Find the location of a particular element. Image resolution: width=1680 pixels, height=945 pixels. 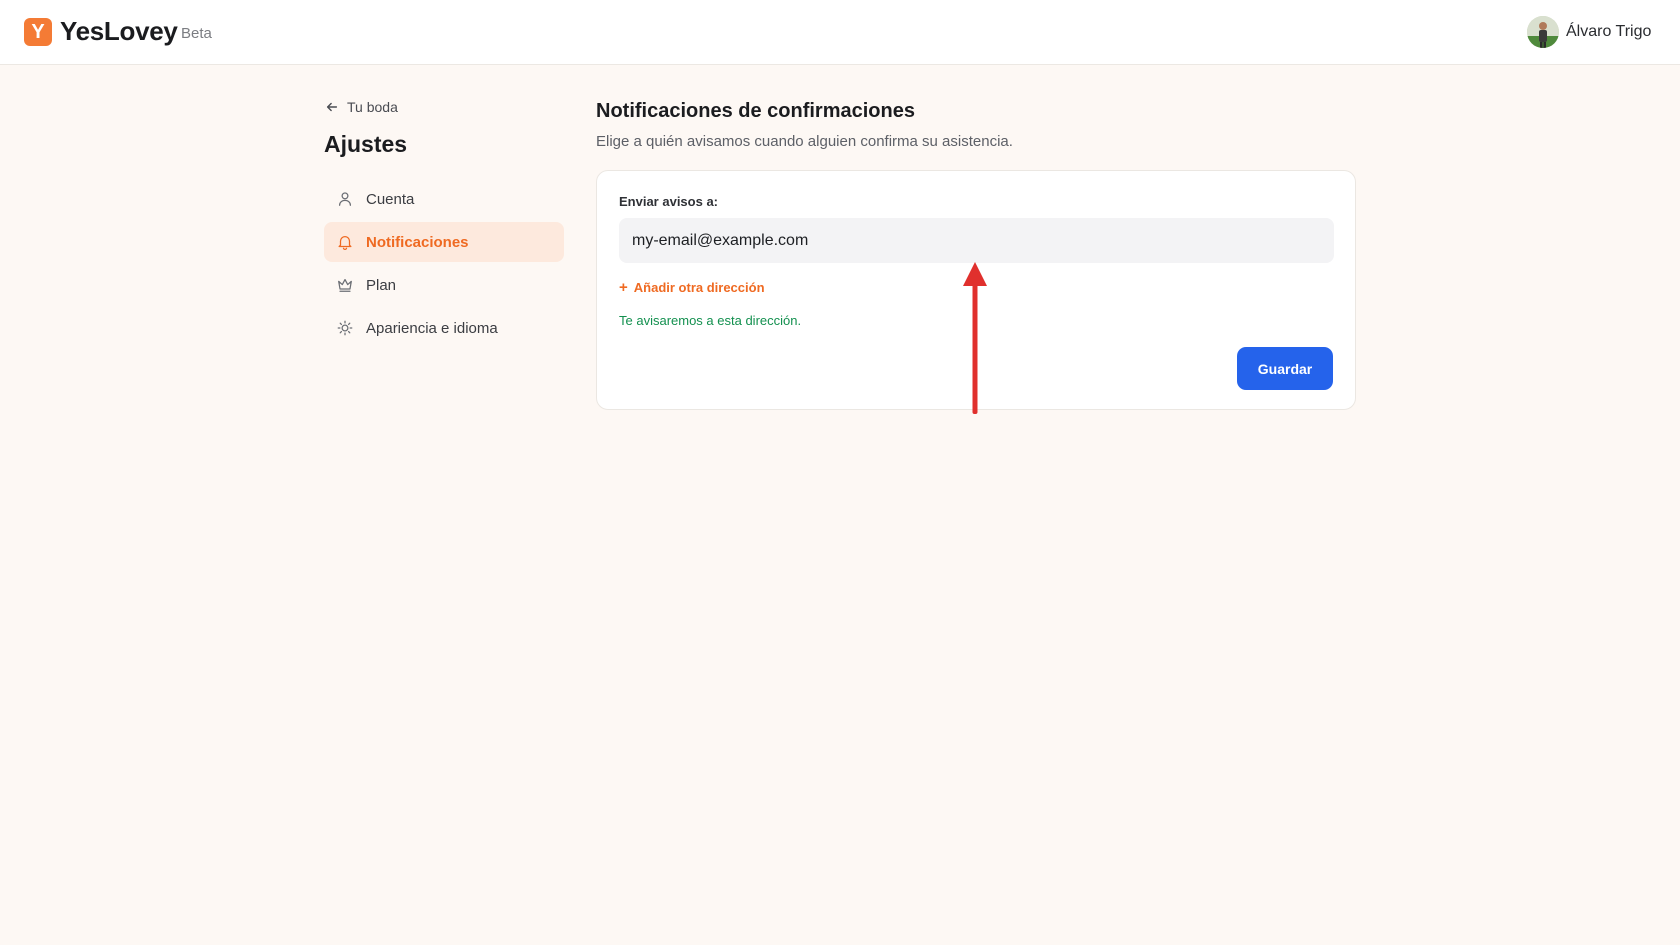

section-title: Notificaciones de confirmaciones is located at coordinates (755, 111).